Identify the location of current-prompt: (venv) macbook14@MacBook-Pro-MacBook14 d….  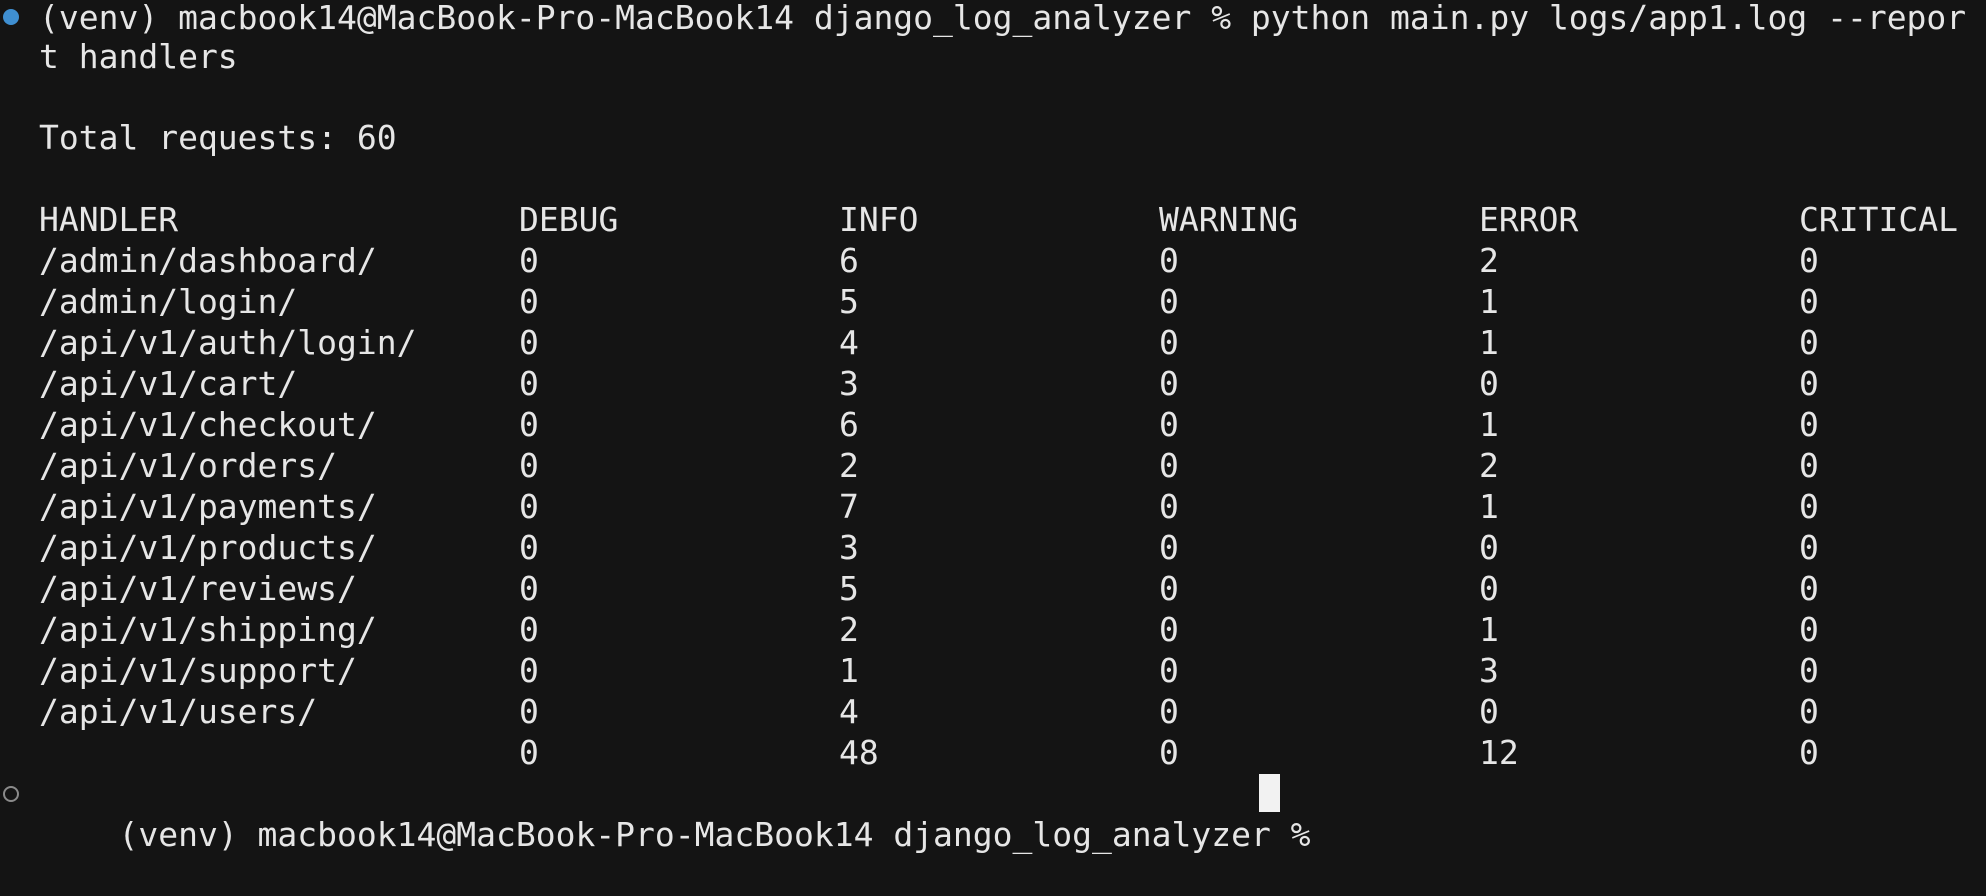
(684, 813).